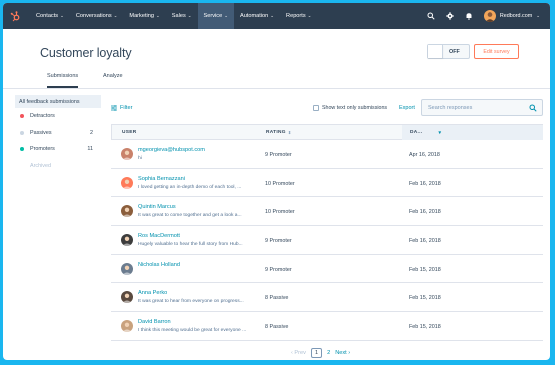  I want to click on nav-label: Marketing, so click(141, 16).